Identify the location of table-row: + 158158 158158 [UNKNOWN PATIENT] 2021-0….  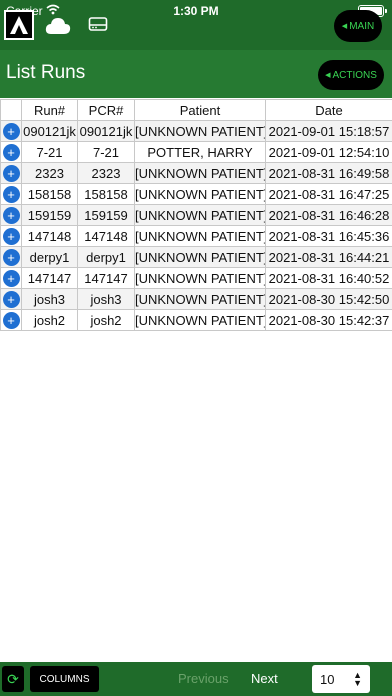
(196, 194).